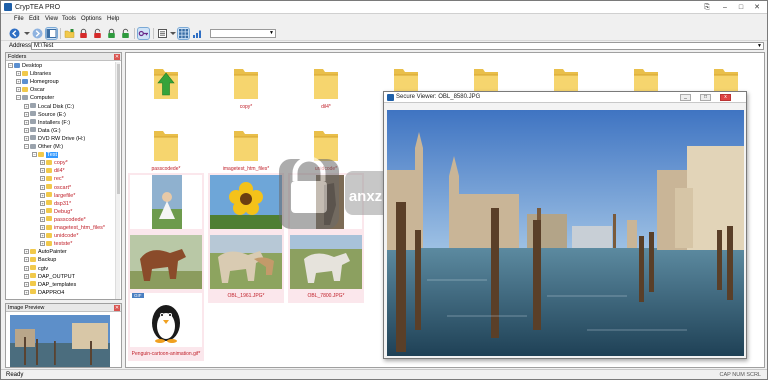 Image resolution: width=768 pixels, height=380 pixels. I want to click on tree-item: + Backup, so click(40, 260).